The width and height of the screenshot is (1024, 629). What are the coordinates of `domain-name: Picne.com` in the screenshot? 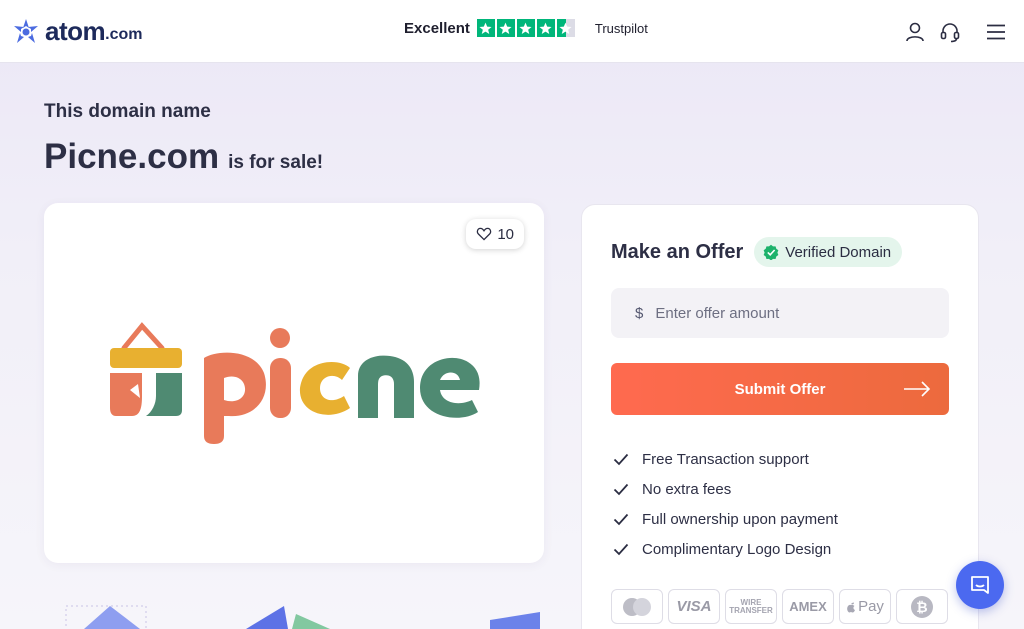 It's located at (132, 156).